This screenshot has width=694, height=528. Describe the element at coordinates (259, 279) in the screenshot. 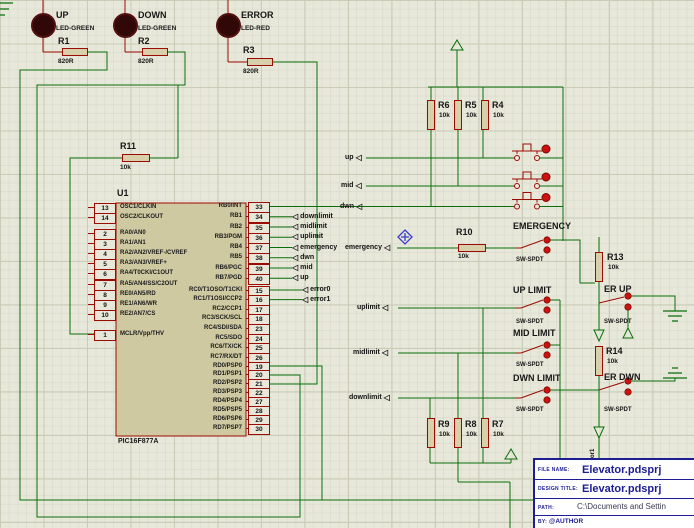

I see `pin-number: 40` at that location.